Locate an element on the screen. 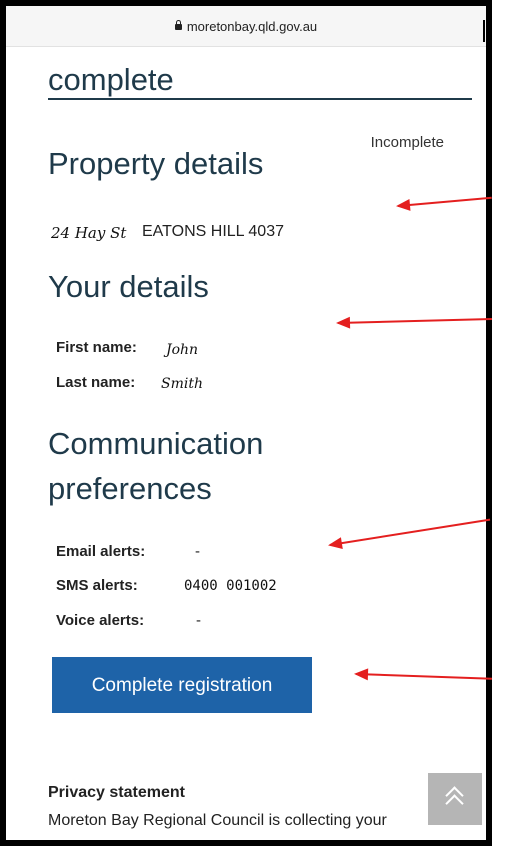 The image size is (507, 846). email-alerts-label: Email alerts: is located at coordinates (101, 551).